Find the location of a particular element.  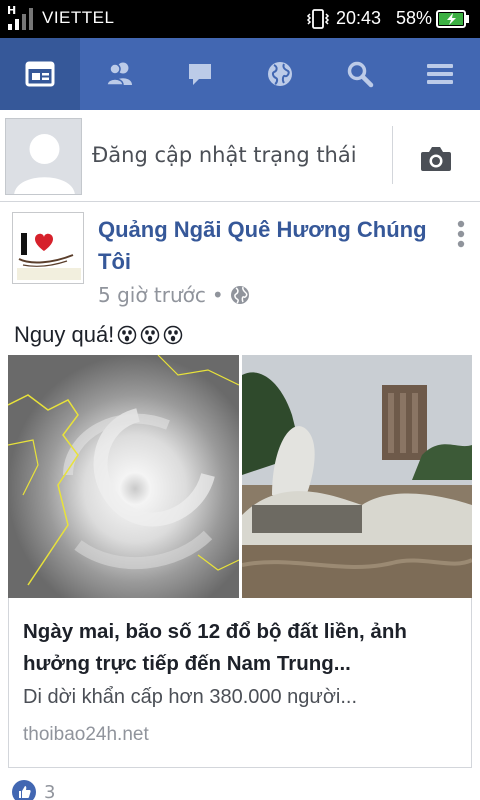

status-bar: H VIETTEL 20:43 58% is located at coordinates (240, 19).